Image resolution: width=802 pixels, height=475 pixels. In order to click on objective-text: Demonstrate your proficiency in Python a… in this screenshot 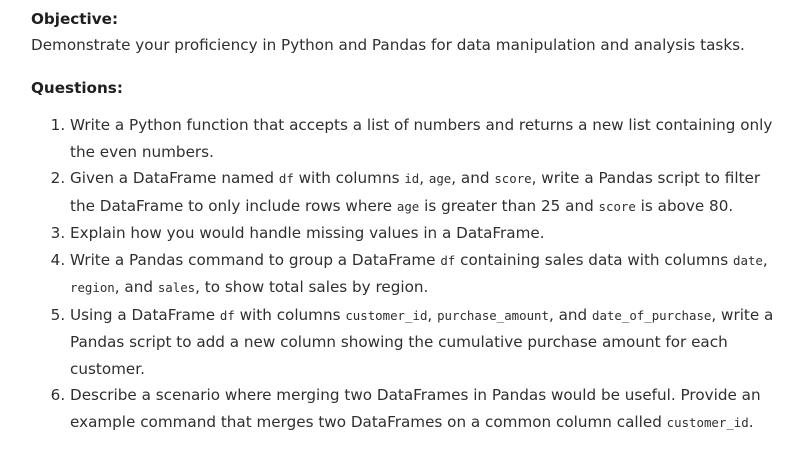, I will do `click(388, 45)`.